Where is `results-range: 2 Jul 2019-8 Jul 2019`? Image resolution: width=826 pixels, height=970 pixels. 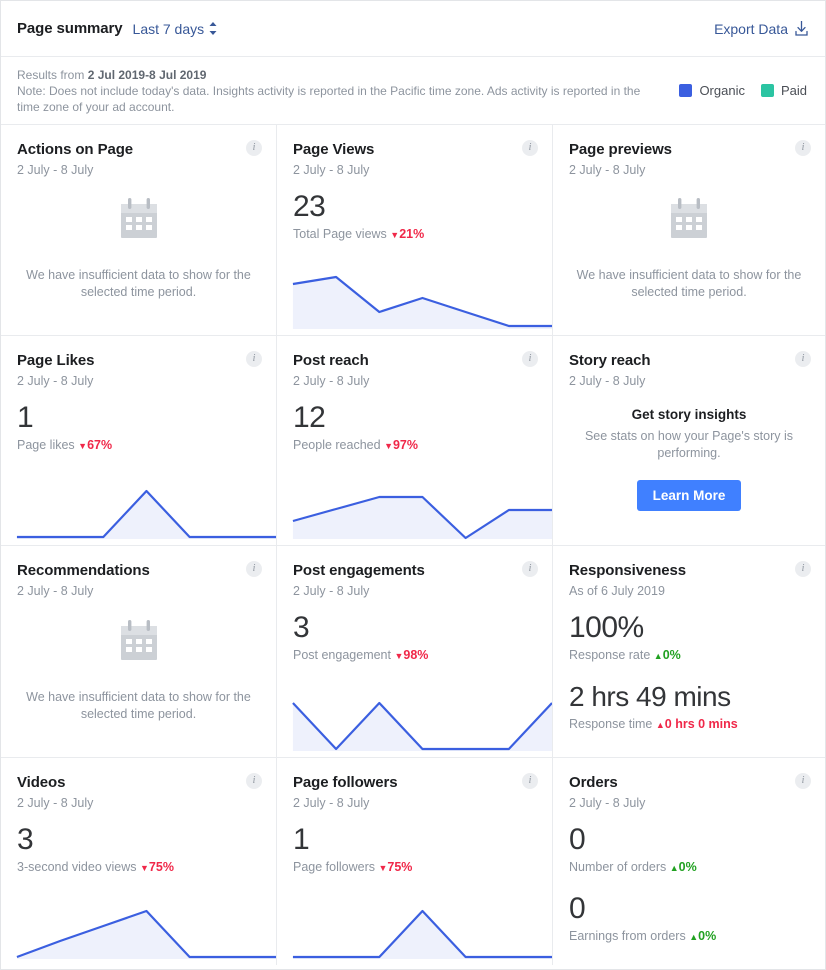
results-range: 2 Jul 2019-8 Jul 2019 is located at coordinates (147, 74).